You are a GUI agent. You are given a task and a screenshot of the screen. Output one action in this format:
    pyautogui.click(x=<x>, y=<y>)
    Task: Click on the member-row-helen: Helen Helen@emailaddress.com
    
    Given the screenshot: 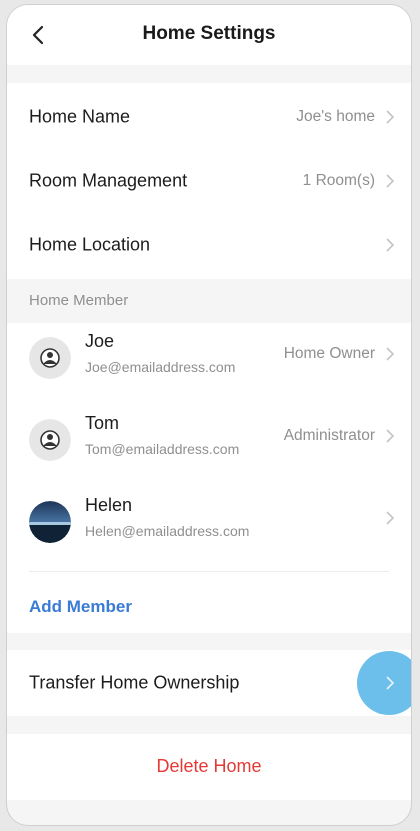 What is the action you would take?
    pyautogui.click(x=209, y=526)
    